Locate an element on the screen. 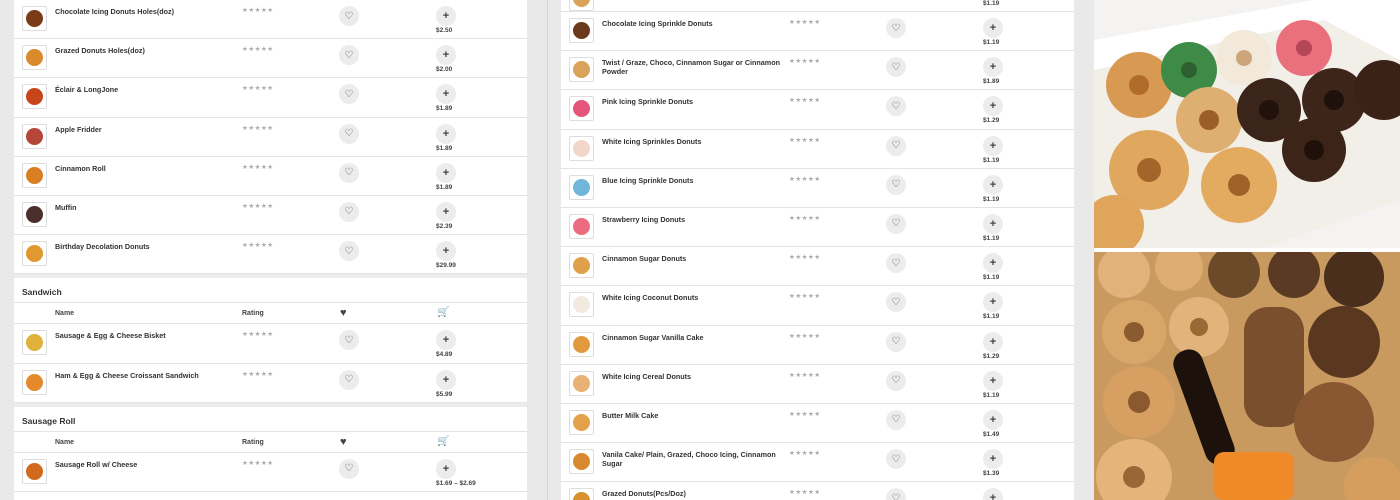 The width and height of the screenshot is (1400, 500). product-name: Blue Icing Sprinkle Donuts is located at coordinates (692, 181).